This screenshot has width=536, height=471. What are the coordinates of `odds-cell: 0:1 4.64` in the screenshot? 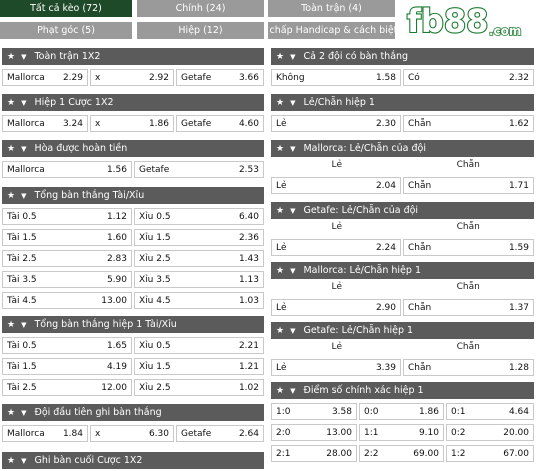 It's located at (490, 411).